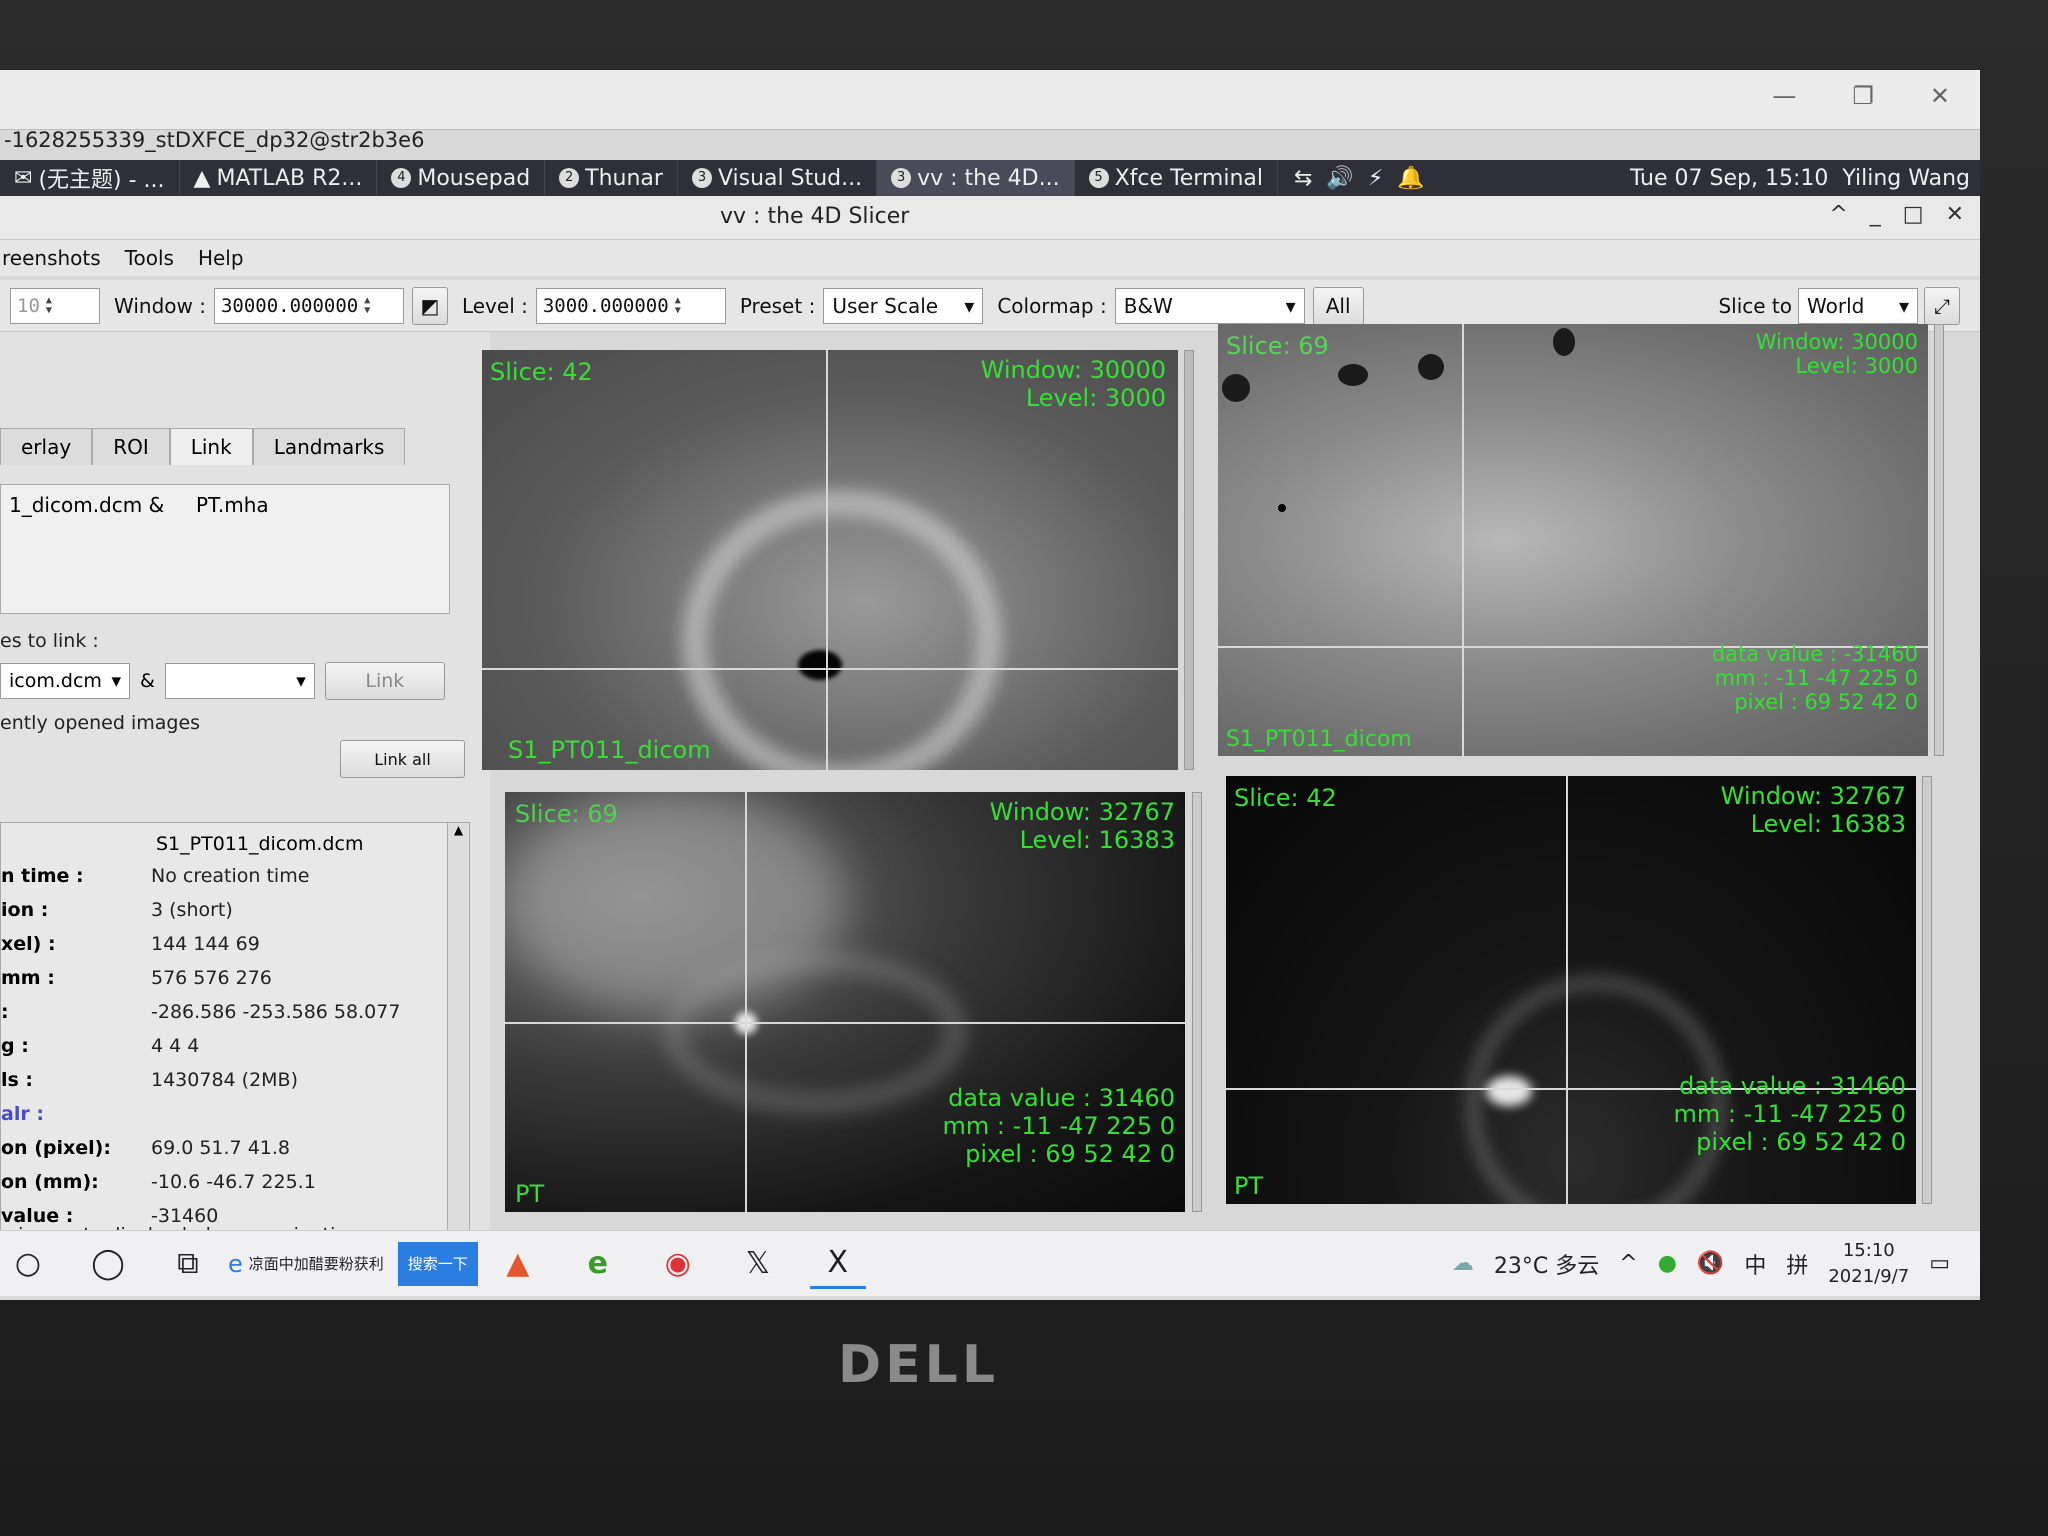  Describe the element at coordinates (139, 505) in the screenshot. I see `linked-pair: 1_dicom.dcm & PT.mha` at that location.